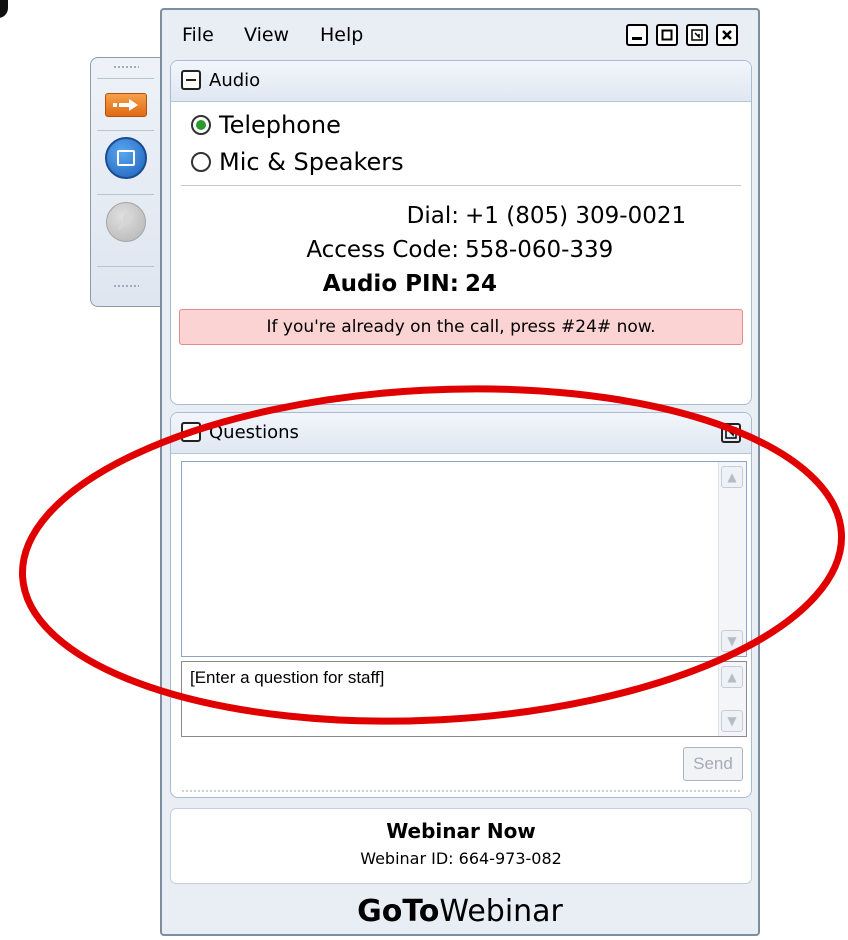  Describe the element at coordinates (481, 284) in the screenshot. I see `audio-pin-value: 24` at that location.